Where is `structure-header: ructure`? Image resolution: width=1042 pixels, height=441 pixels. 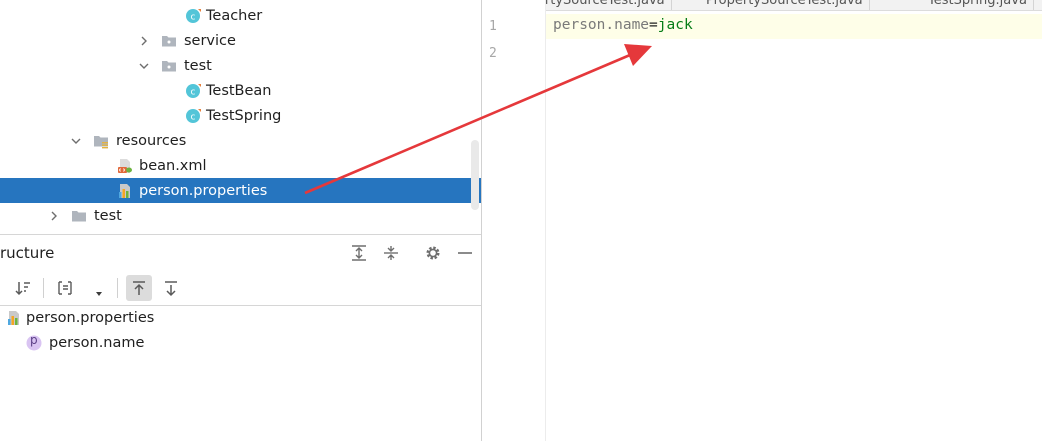
structure-header: ructure is located at coordinates (240, 253).